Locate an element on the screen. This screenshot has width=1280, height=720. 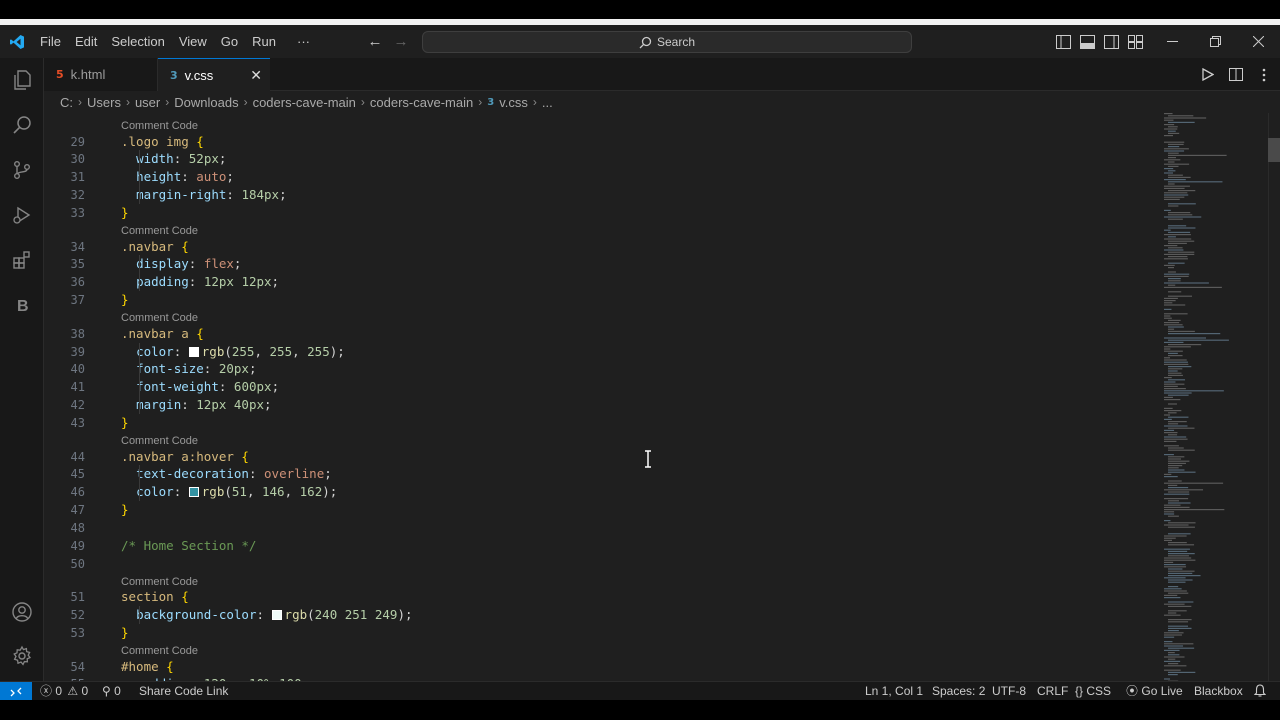
code-token: { is located at coordinates (200, 333).